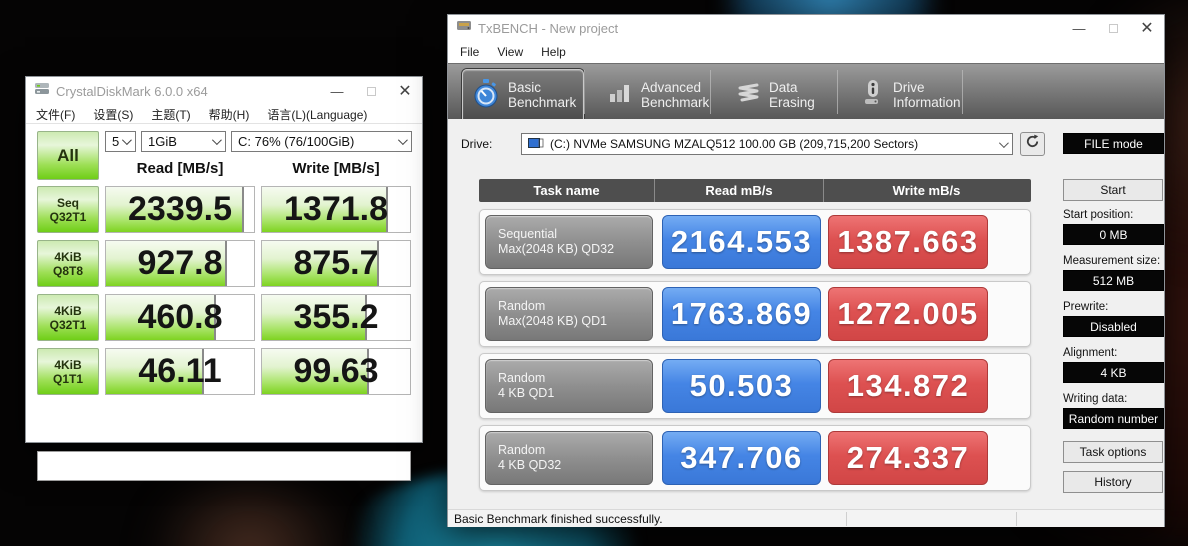 Image resolution: width=1188 pixels, height=546 pixels. Describe the element at coordinates (336, 317) in the screenshot. I see `cdm-q32t1-write-cell: 355.2` at that location.